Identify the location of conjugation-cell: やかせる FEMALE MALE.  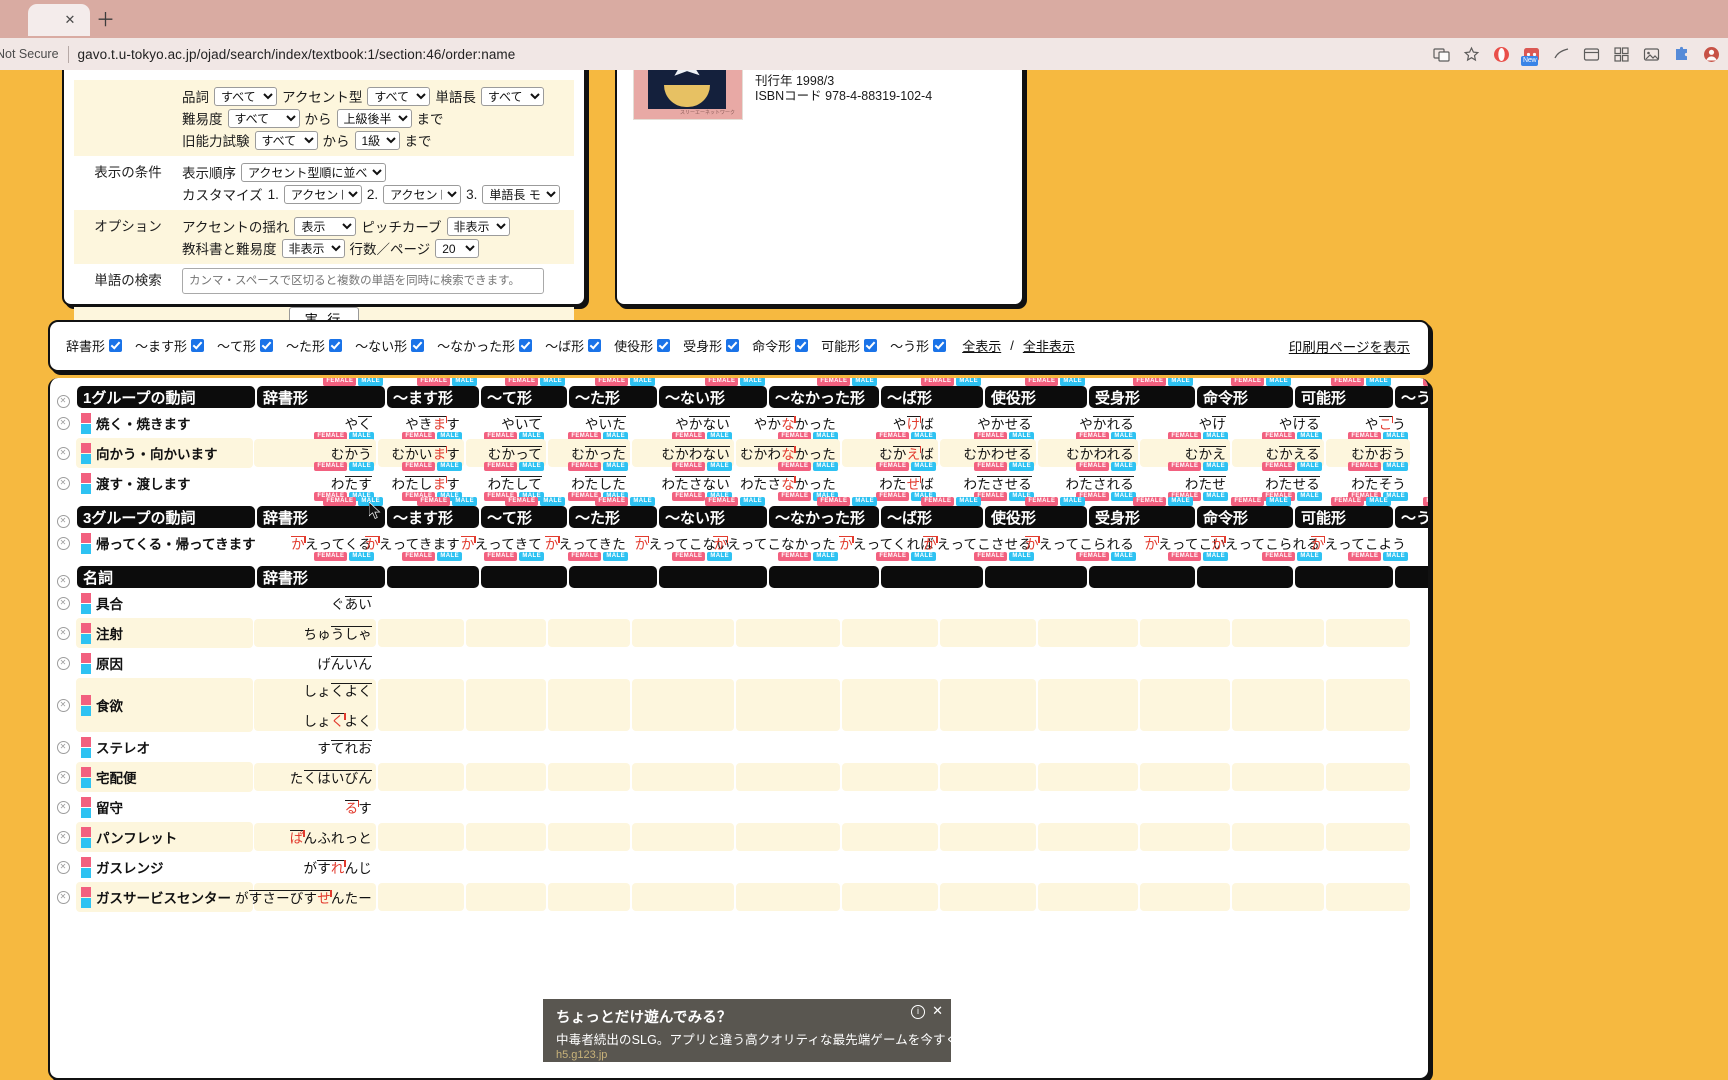
(988, 425).